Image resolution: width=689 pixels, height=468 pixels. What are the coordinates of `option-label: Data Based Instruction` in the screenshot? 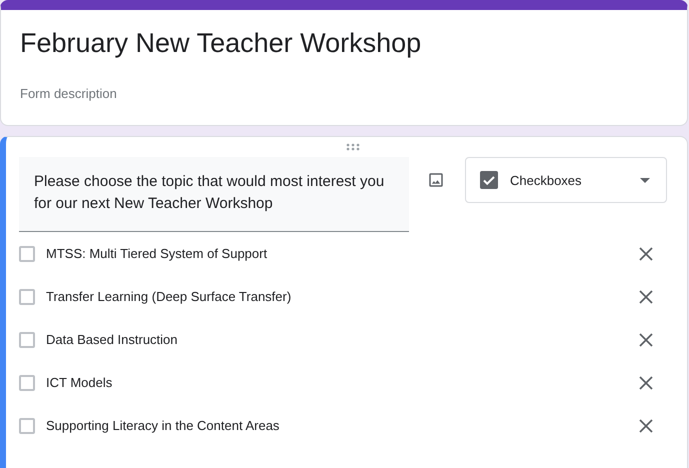 It's located at (342, 339).